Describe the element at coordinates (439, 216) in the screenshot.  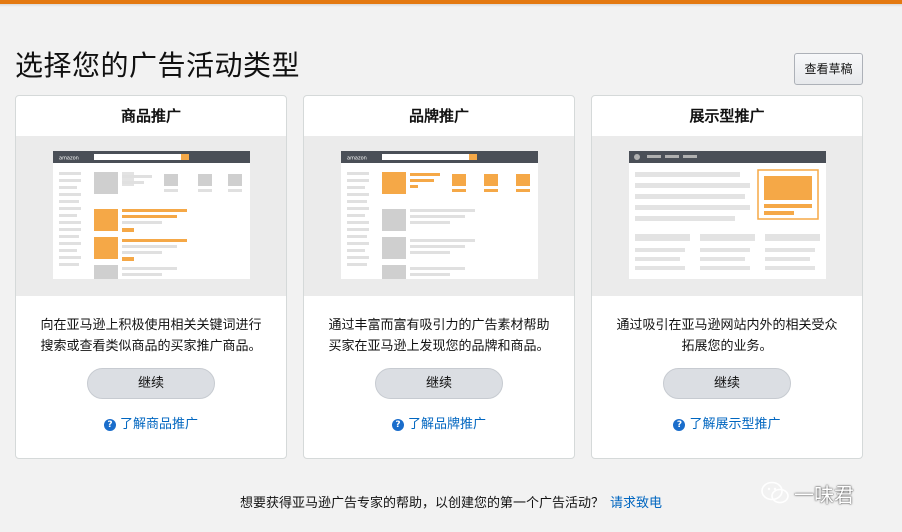
I see `sponsored-brands-illustration: amazon` at that location.